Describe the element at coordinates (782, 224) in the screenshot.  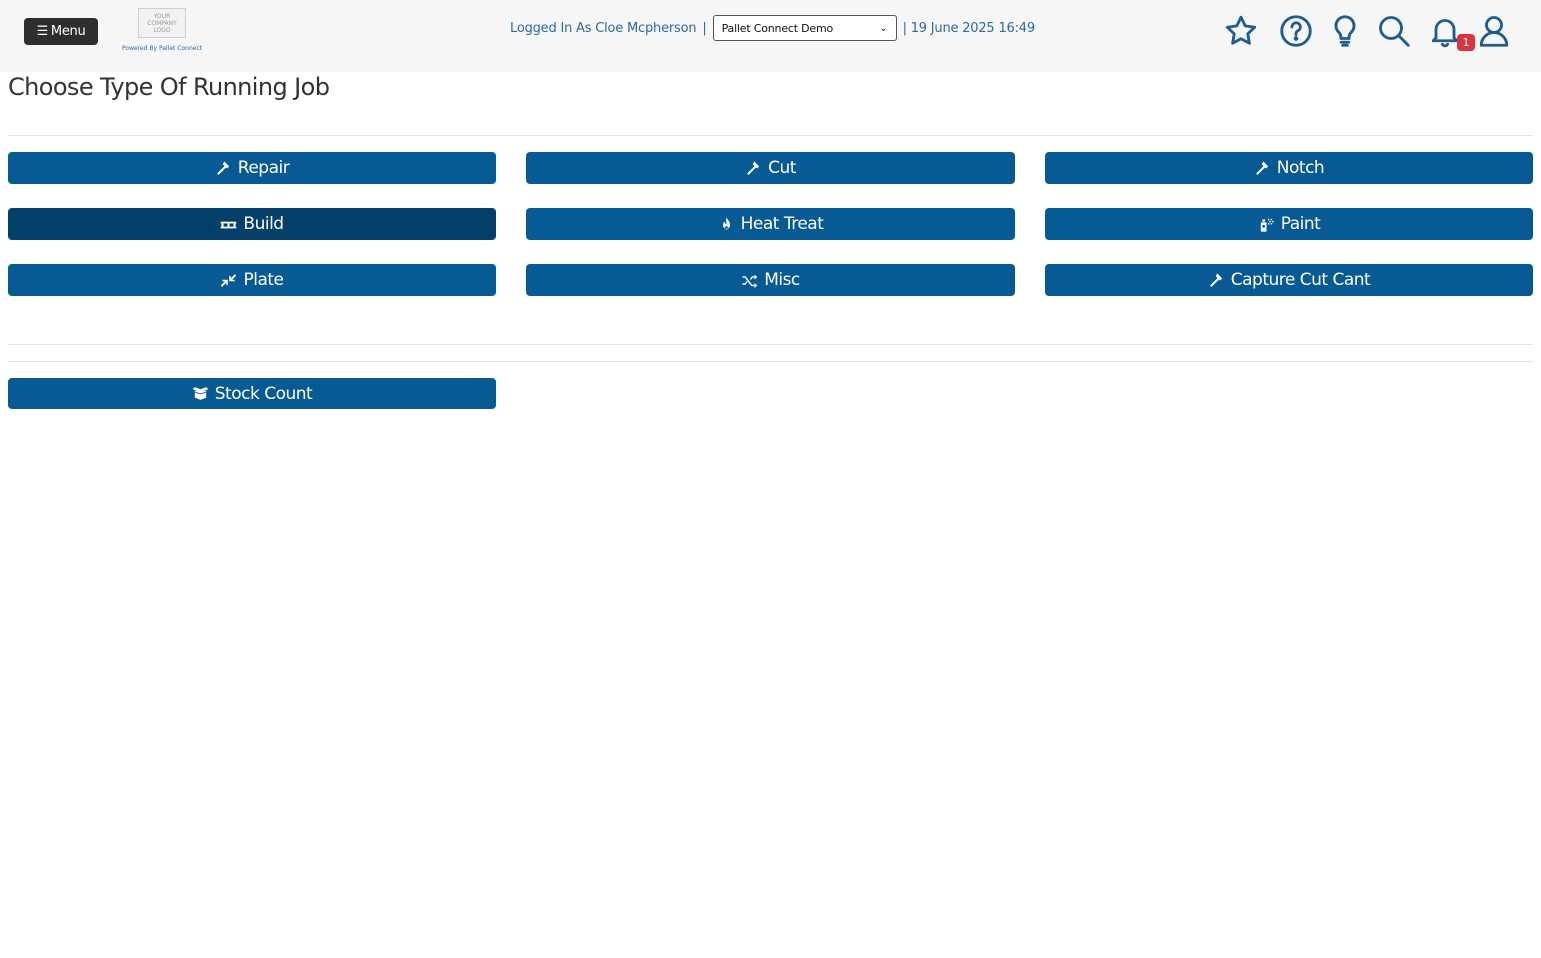
I see `heat-treat-button-label: Heat Treat` at that location.